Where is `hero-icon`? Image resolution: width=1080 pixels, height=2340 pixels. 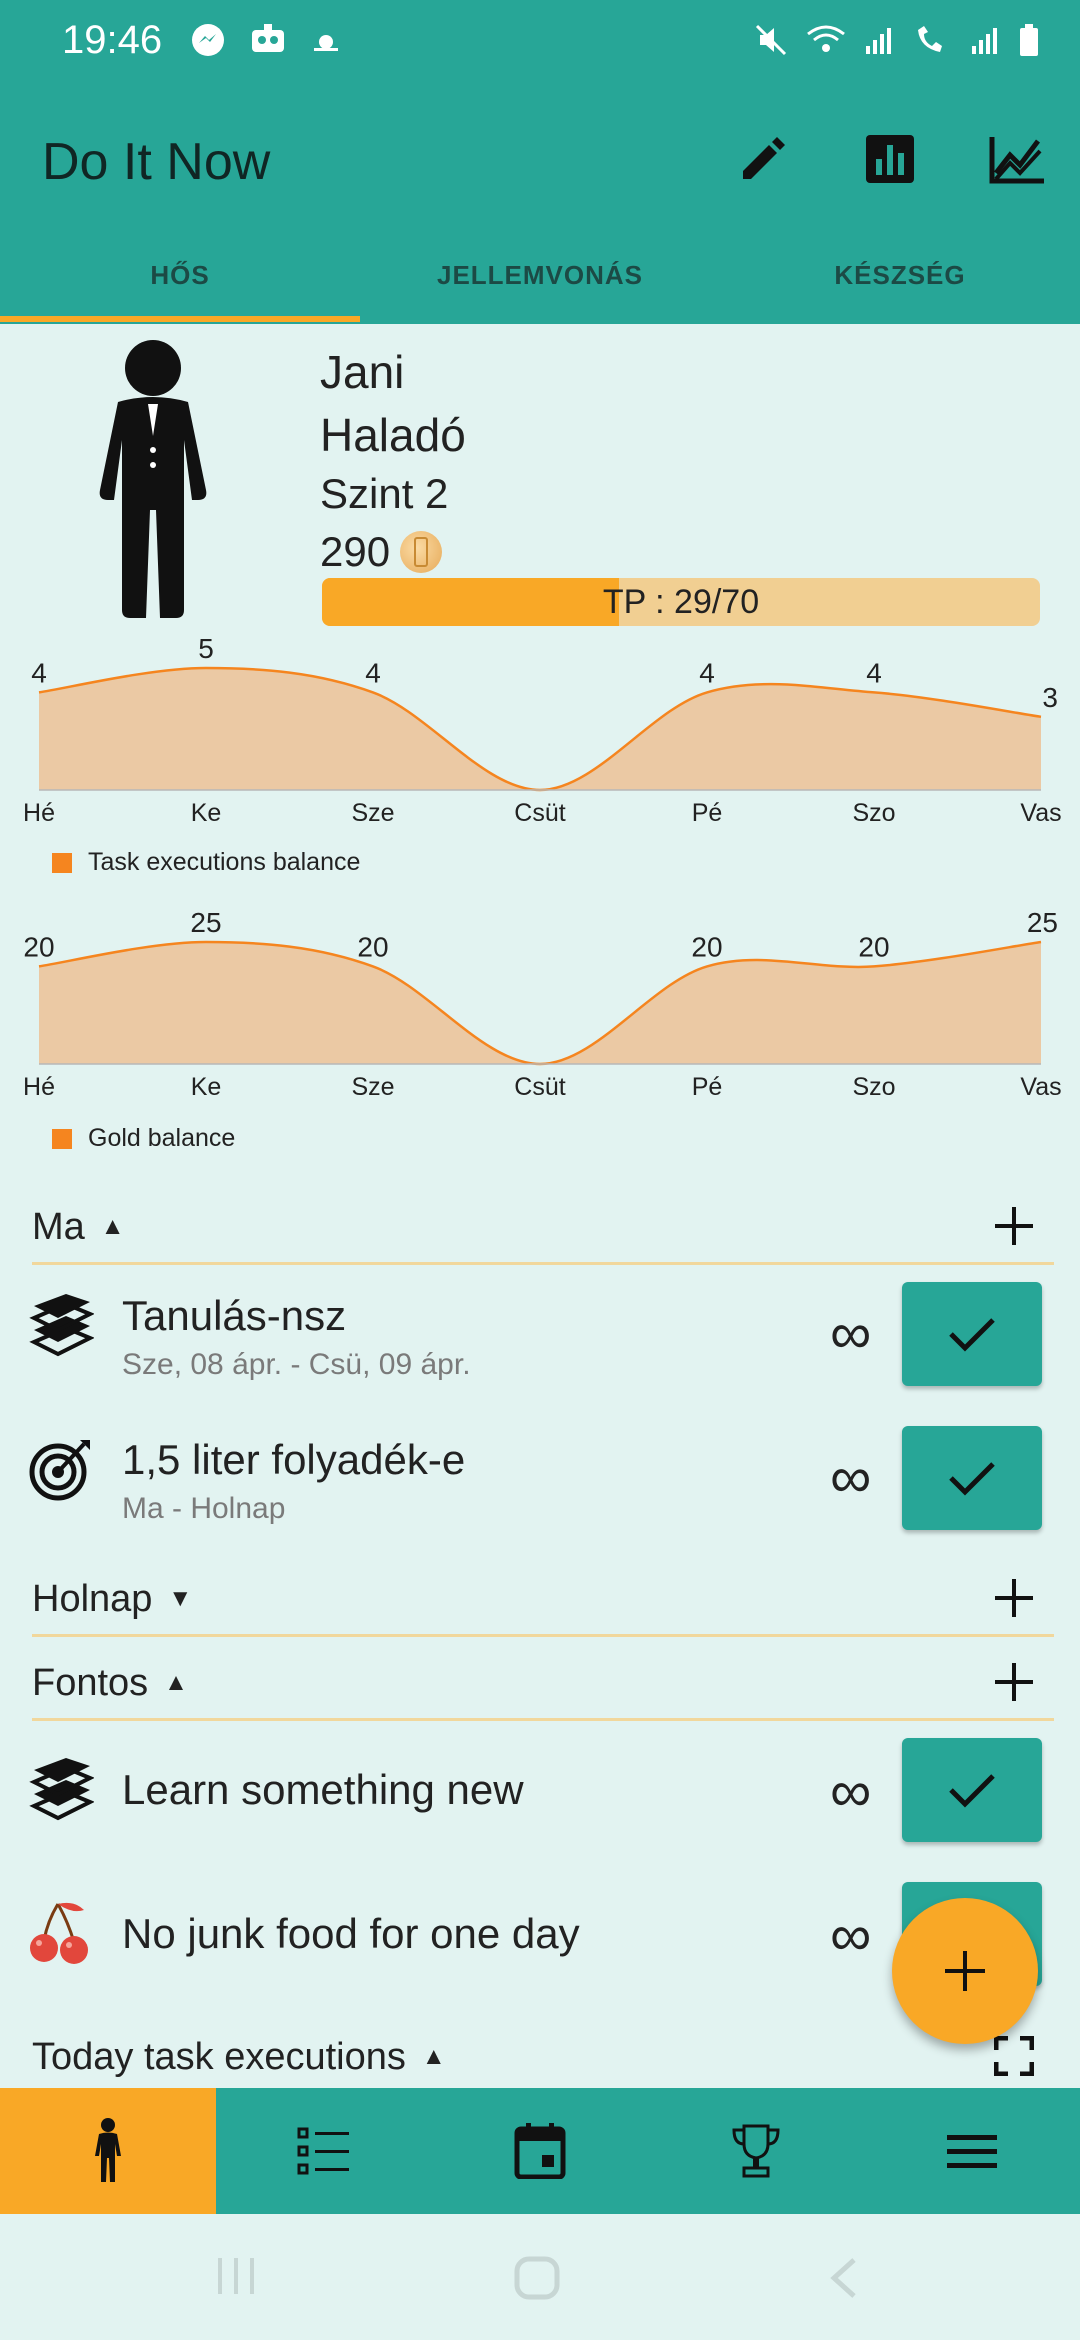 hero-icon is located at coordinates (108, 2150).